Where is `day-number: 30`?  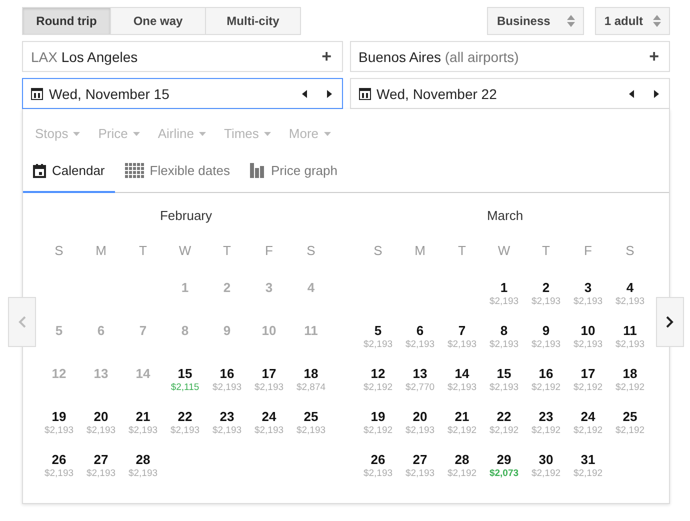
day-number: 30 is located at coordinates (546, 459).